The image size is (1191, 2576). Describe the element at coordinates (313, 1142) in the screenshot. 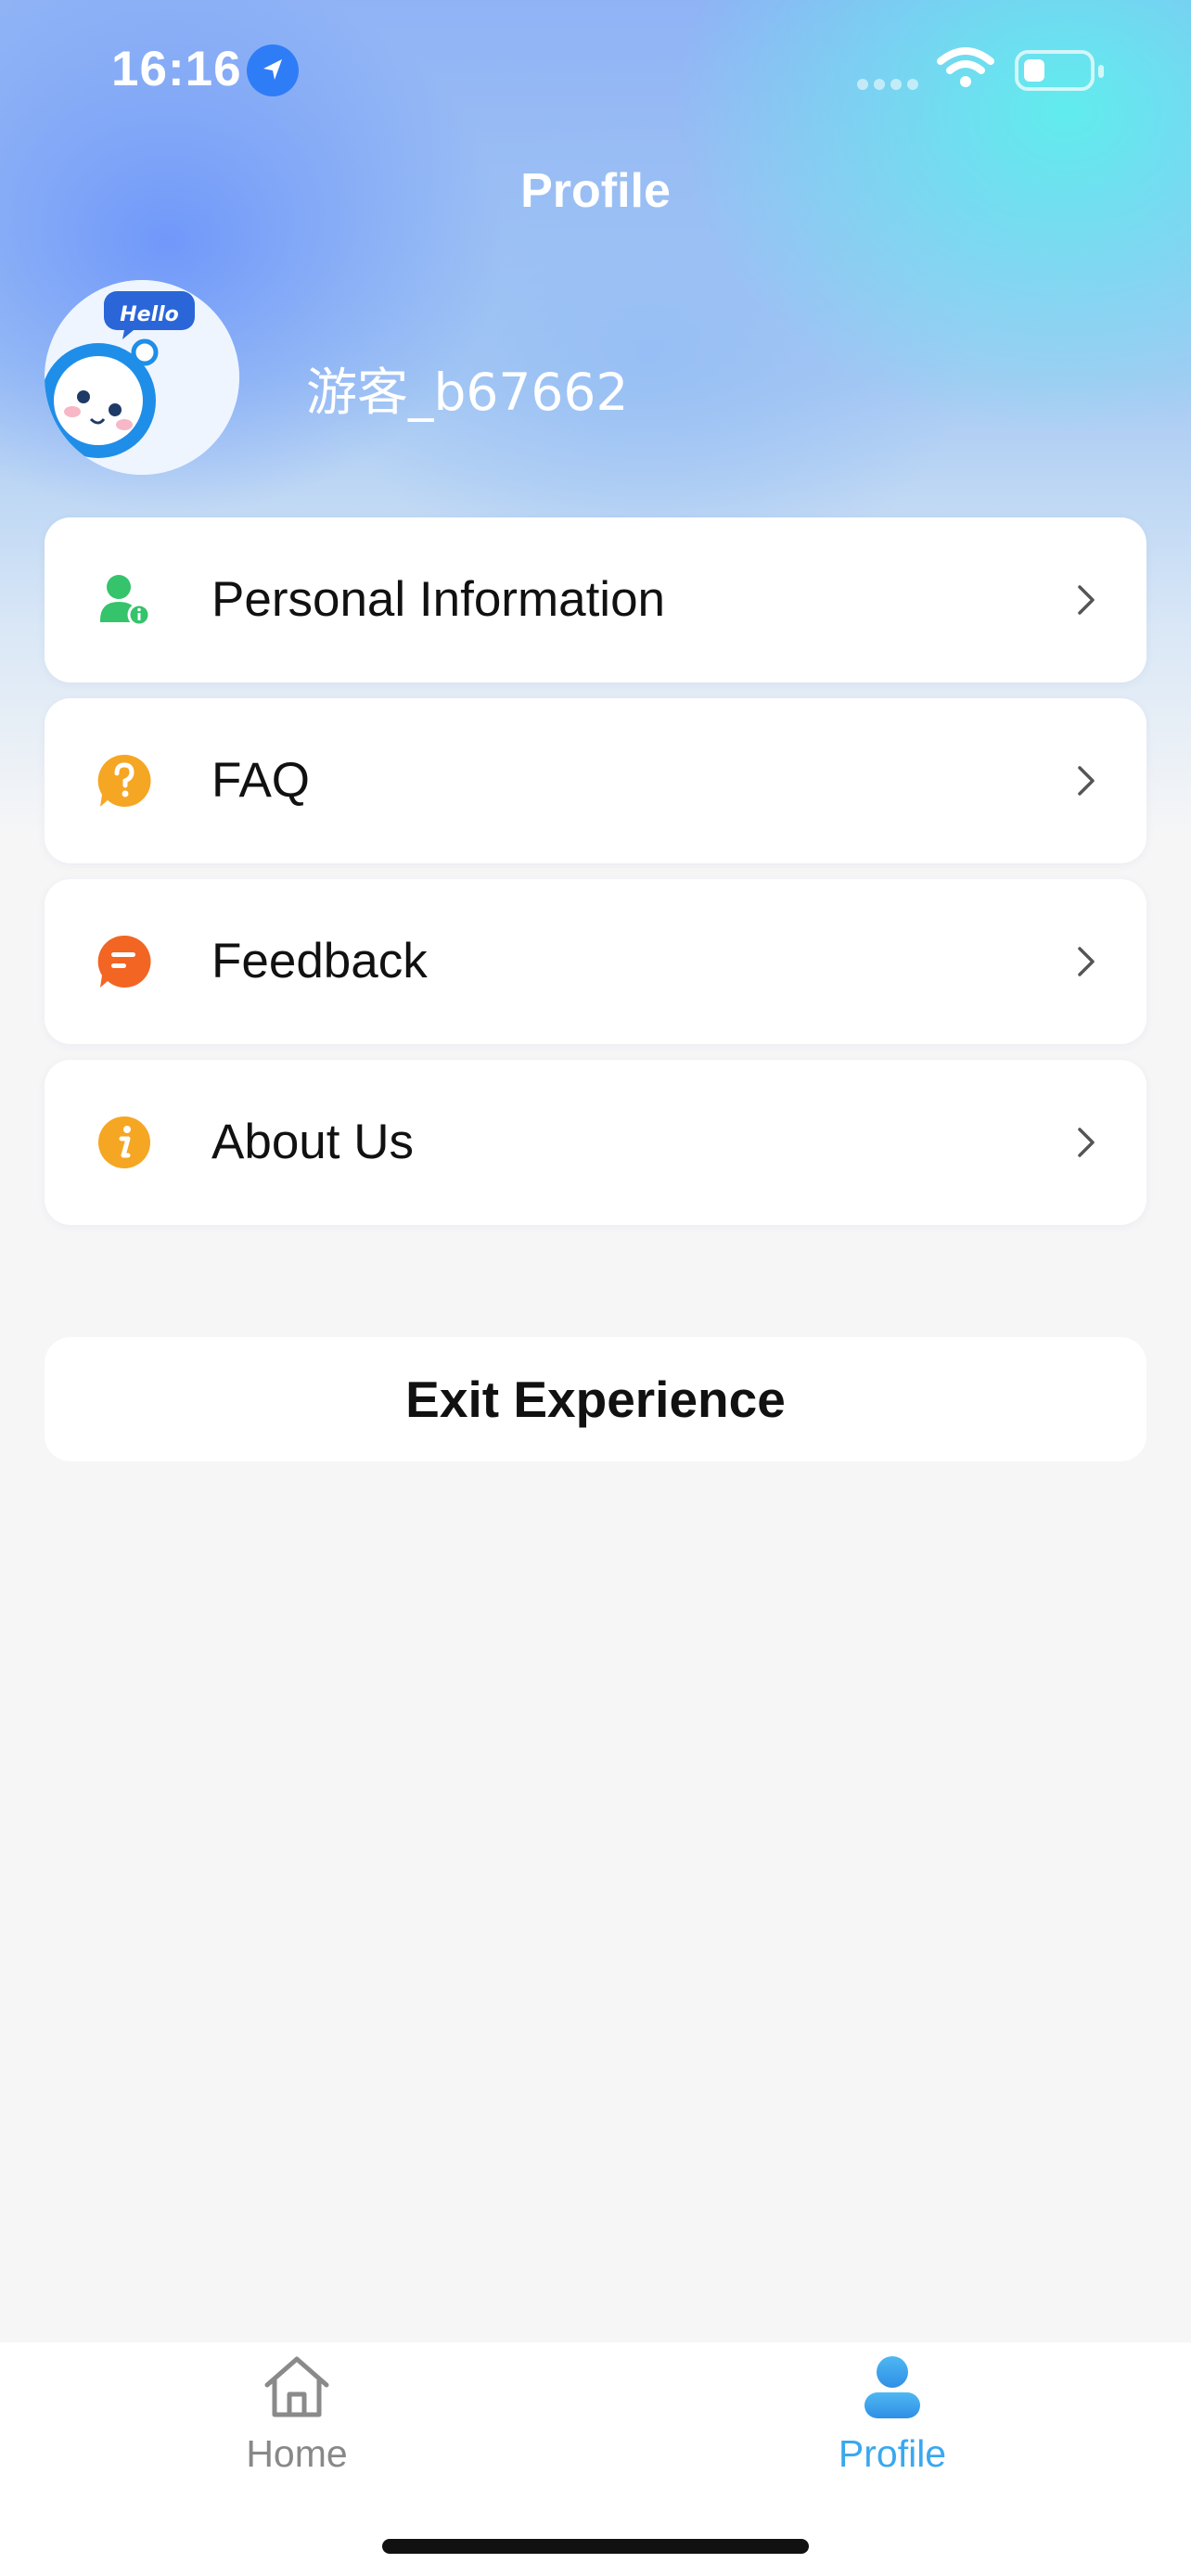

I see `menu-item-label: About Us` at that location.